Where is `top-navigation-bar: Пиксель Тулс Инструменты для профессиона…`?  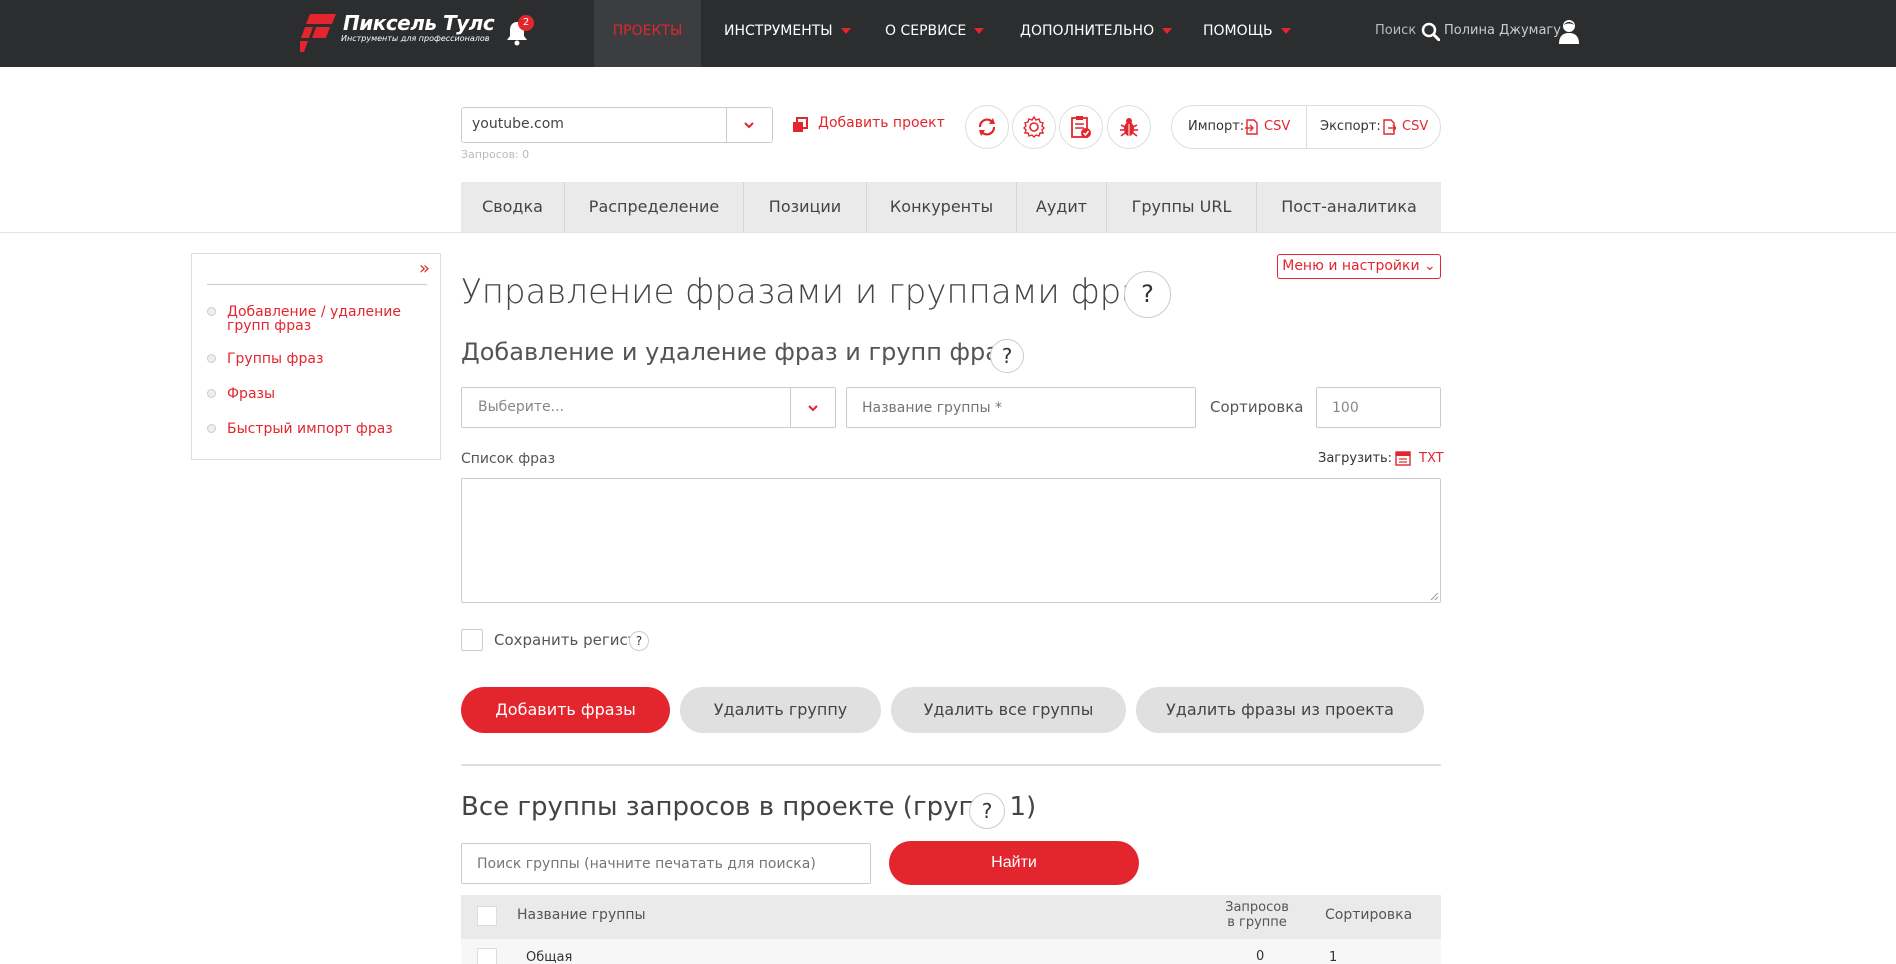
top-navigation-bar: Пиксель Тулс Инструменты для профессиона… is located at coordinates (948, 33).